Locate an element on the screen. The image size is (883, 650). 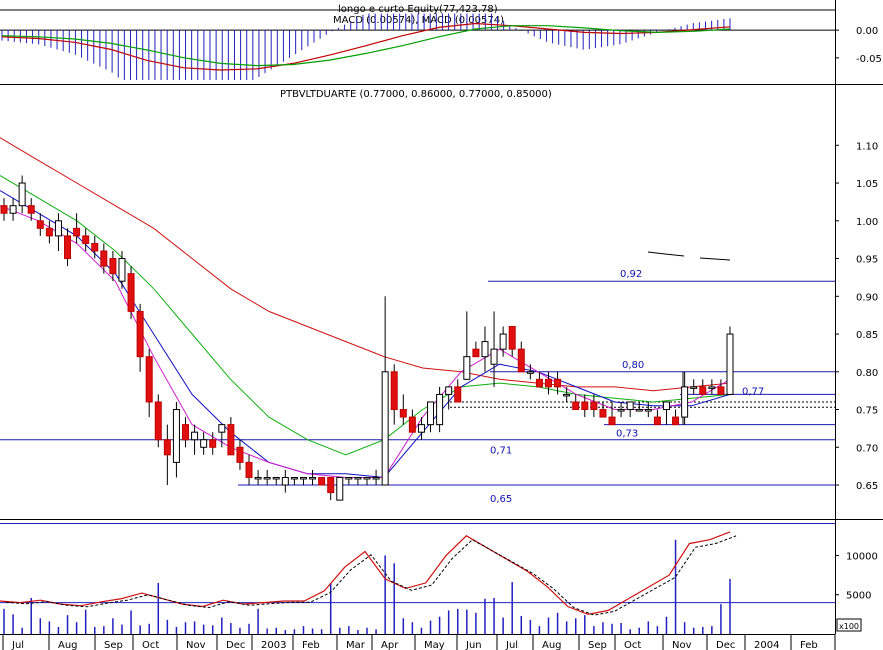
volume-bars is located at coordinates (417, 586).